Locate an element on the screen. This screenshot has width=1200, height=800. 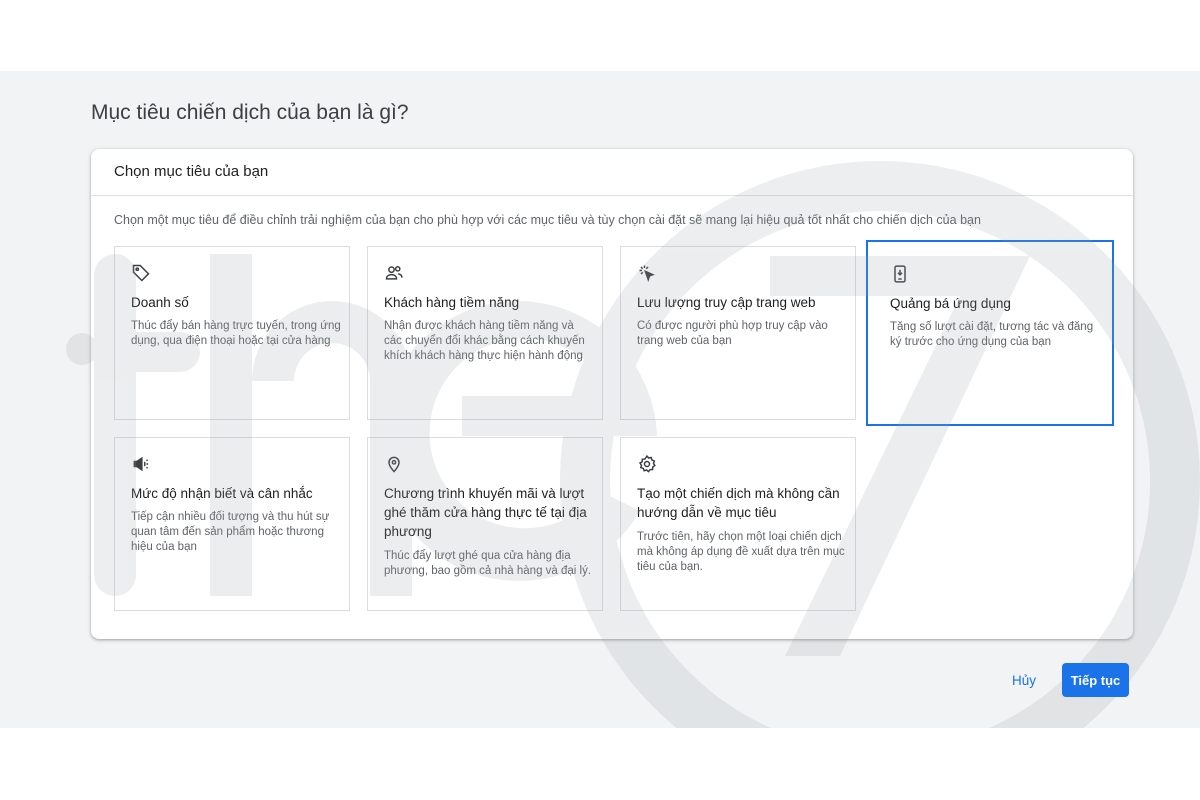
location-pin-icon is located at coordinates (394, 464).